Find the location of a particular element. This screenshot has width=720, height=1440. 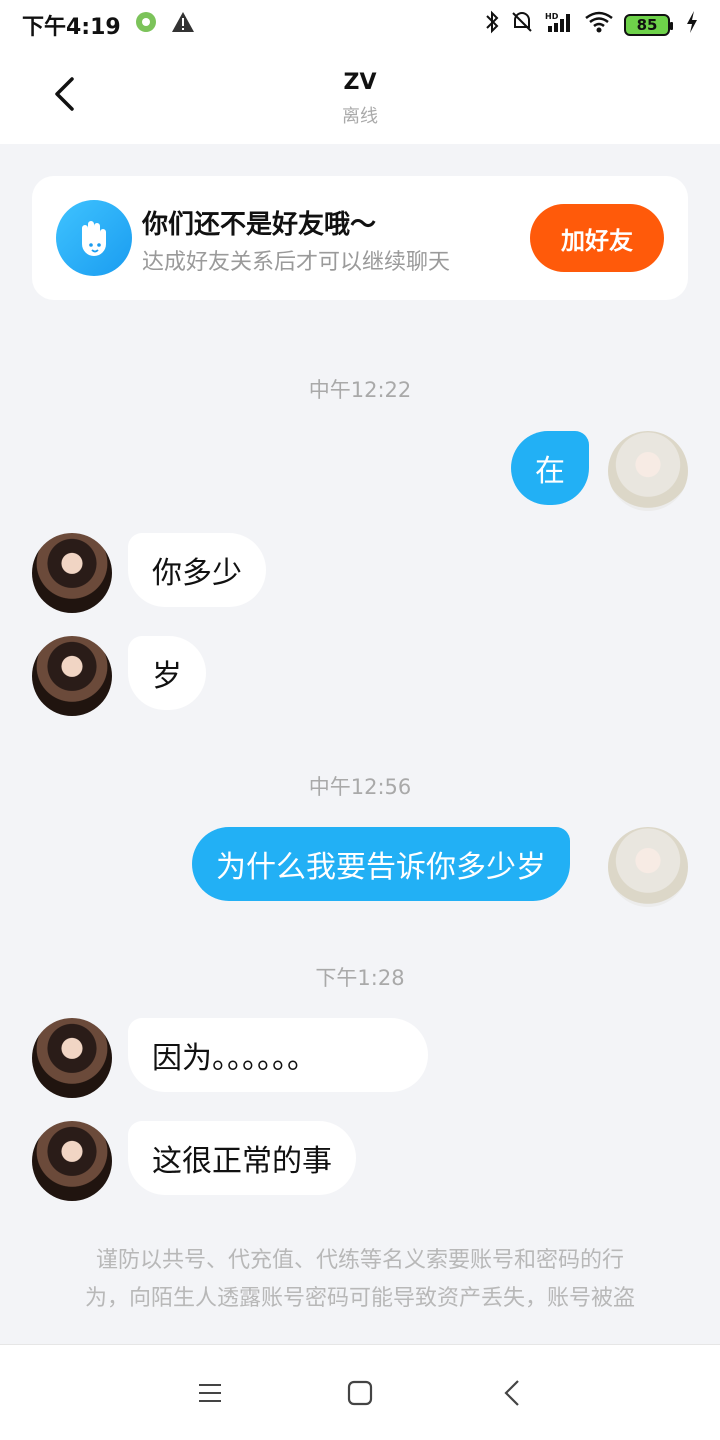

hand-wave-icon is located at coordinates (94, 238).